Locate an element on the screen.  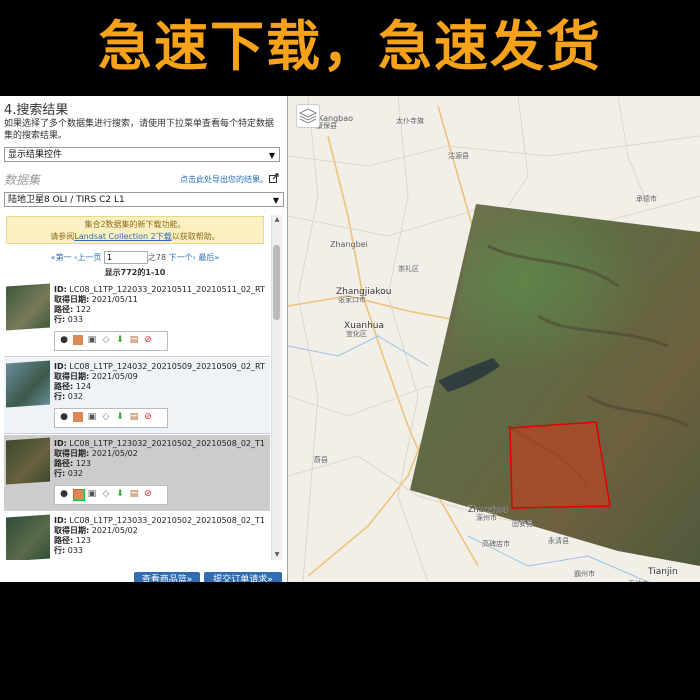
notice-text: 以获取帮助。 is located at coordinates (195, 236).